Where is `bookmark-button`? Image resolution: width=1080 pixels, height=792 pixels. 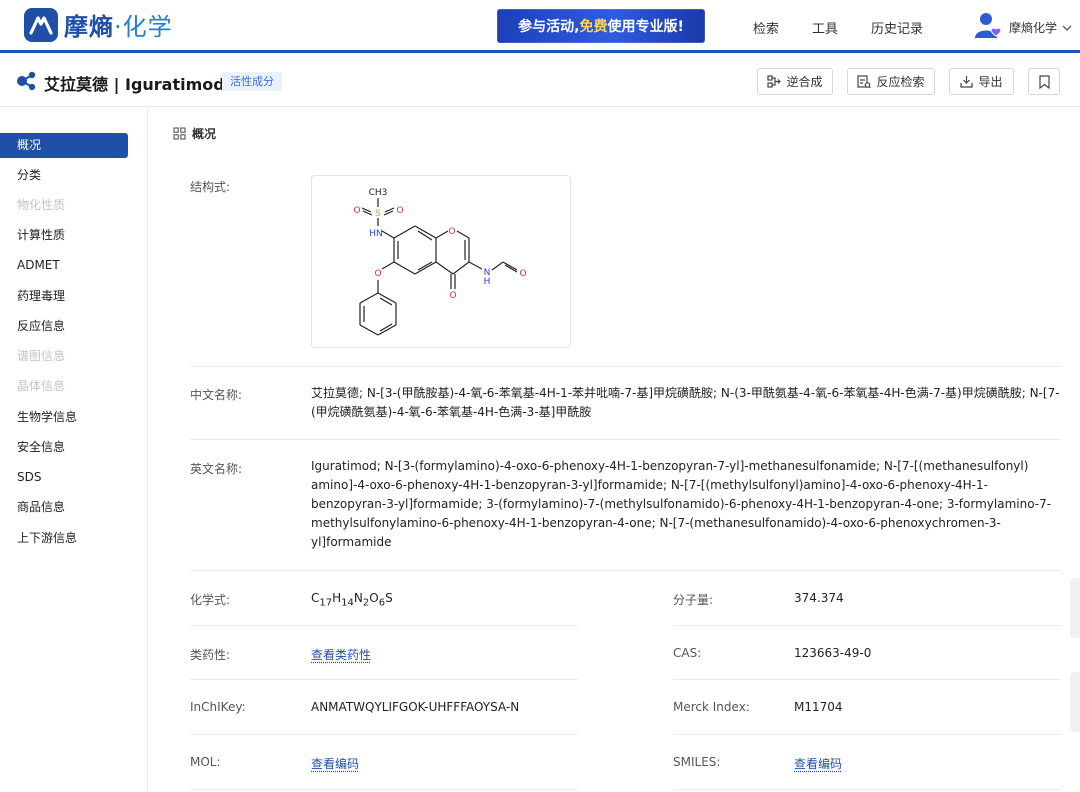 bookmark-button is located at coordinates (1044, 81).